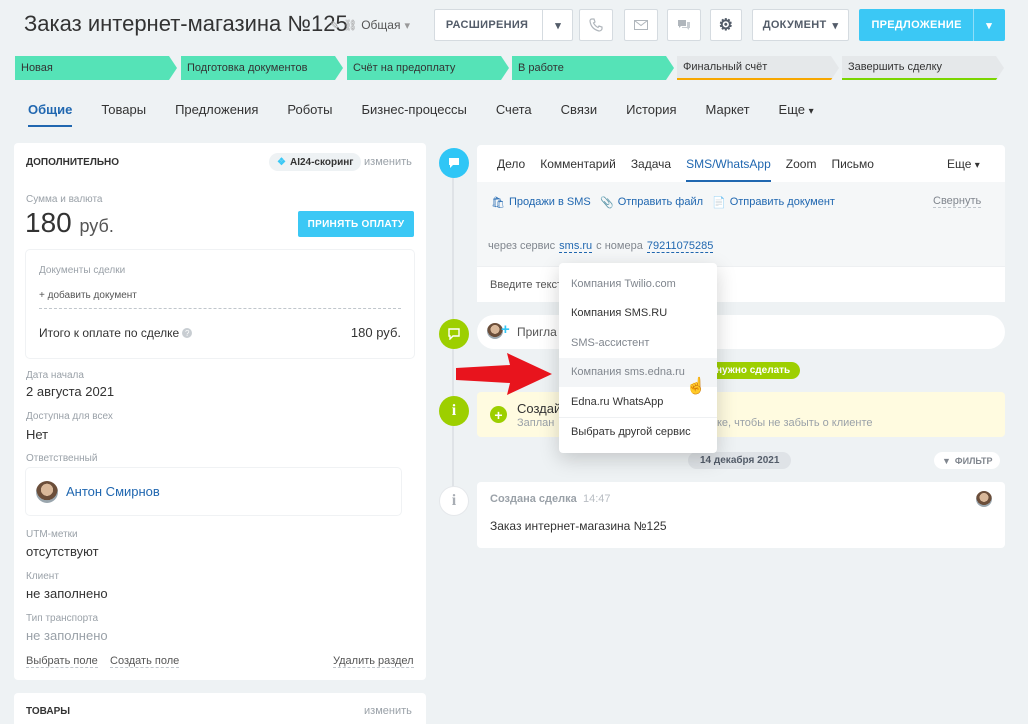 The height and width of the screenshot is (724, 1028). What do you see at coordinates (37, 434) in the screenshot?
I see `available-value: Нет` at bounding box center [37, 434].